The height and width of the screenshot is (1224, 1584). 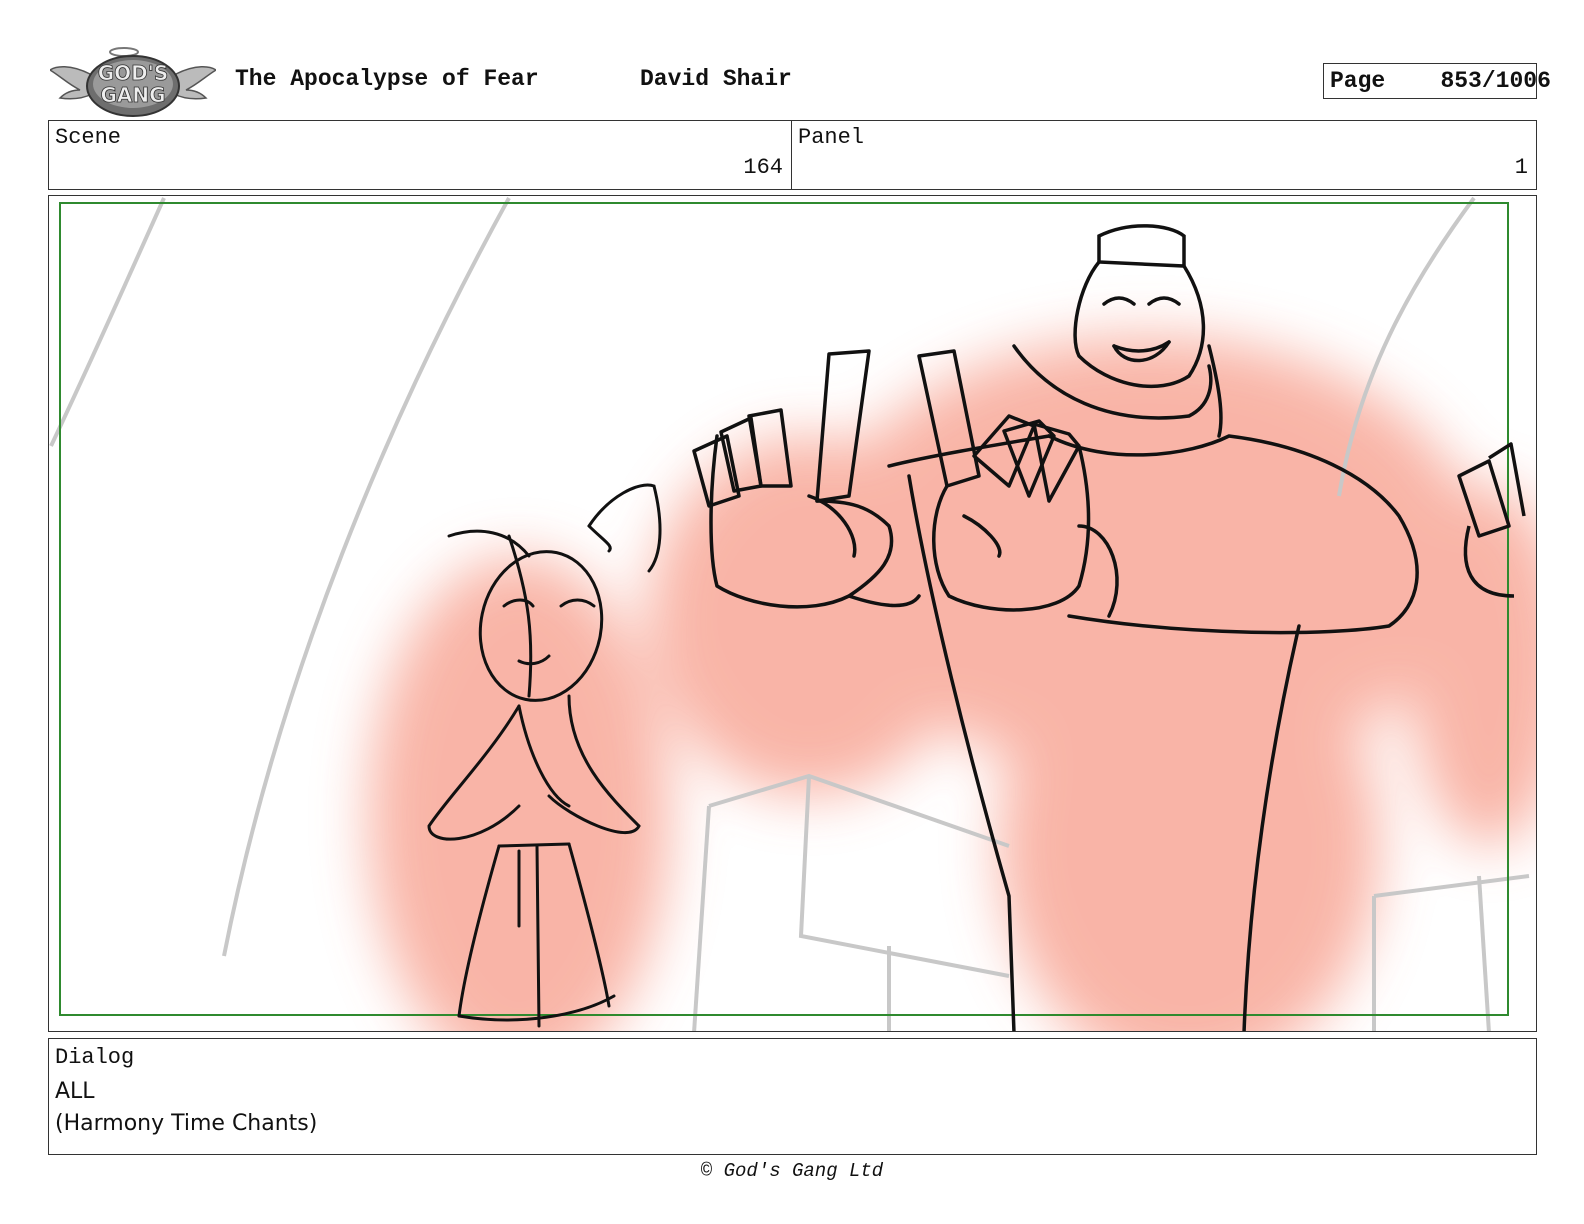 What do you see at coordinates (186, 1123) in the screenshot?
I see `dialog-line: (Harmony Time Chants)` at bounding box center [186, 1123].